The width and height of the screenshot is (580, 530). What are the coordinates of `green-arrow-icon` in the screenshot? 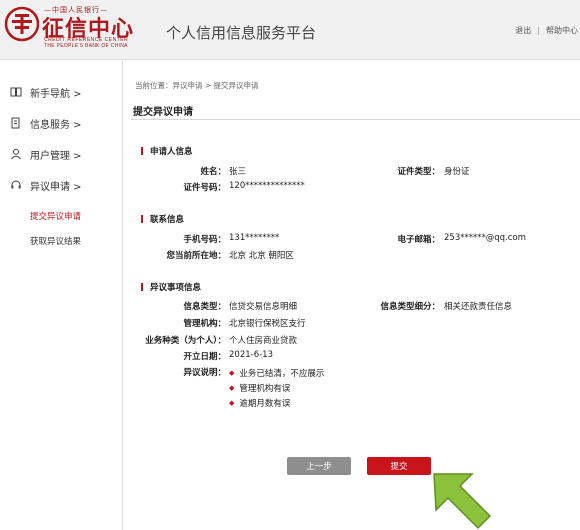 It's located at (462, 501).